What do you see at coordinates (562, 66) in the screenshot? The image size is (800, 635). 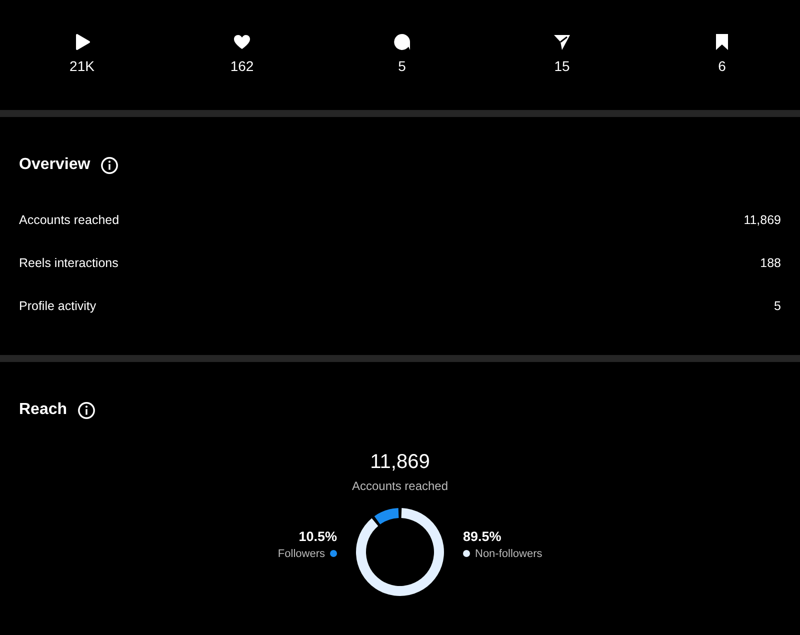 I see `stat-count: 15` at bounding box center [562, 66].